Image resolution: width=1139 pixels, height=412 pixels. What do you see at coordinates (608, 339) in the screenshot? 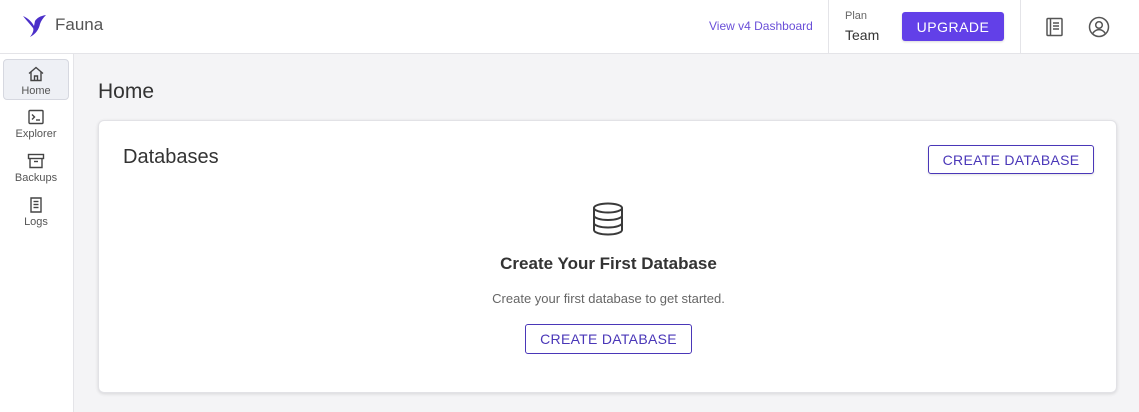
I see `create-first-database-button: CREATE DATABASE` at bounding box center [608, 339].